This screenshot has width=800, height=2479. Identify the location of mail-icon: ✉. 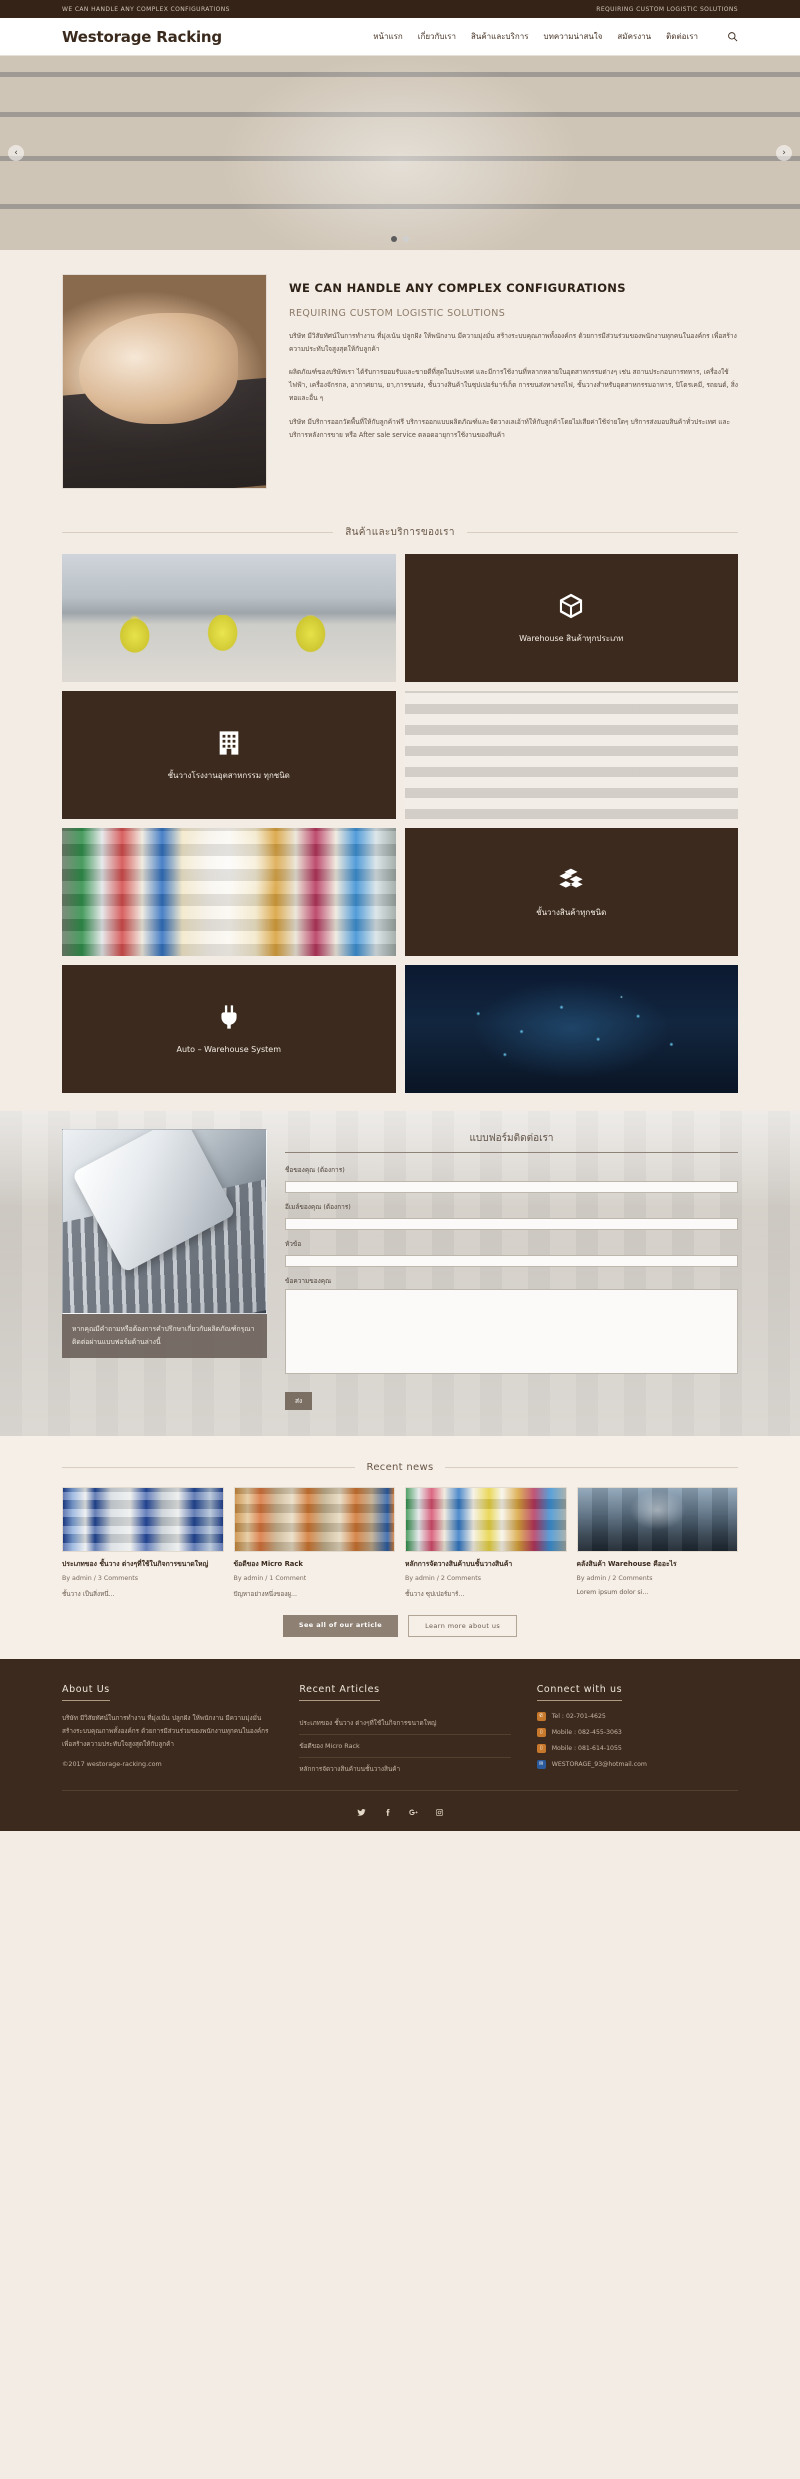
(541, 1764).